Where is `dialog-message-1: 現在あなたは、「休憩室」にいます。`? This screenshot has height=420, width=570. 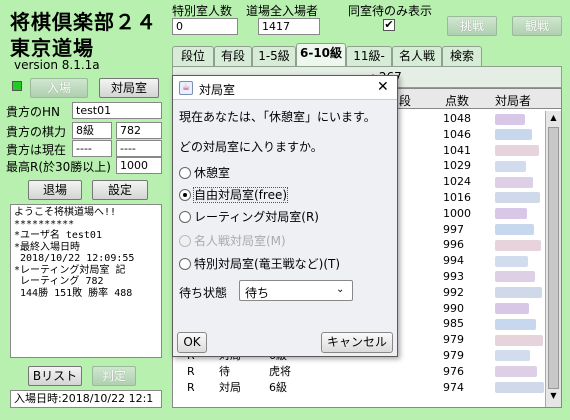 dialog-message-1: 現在あなたは、「休憩室」にいます。 is located at coordinates (277, 117).